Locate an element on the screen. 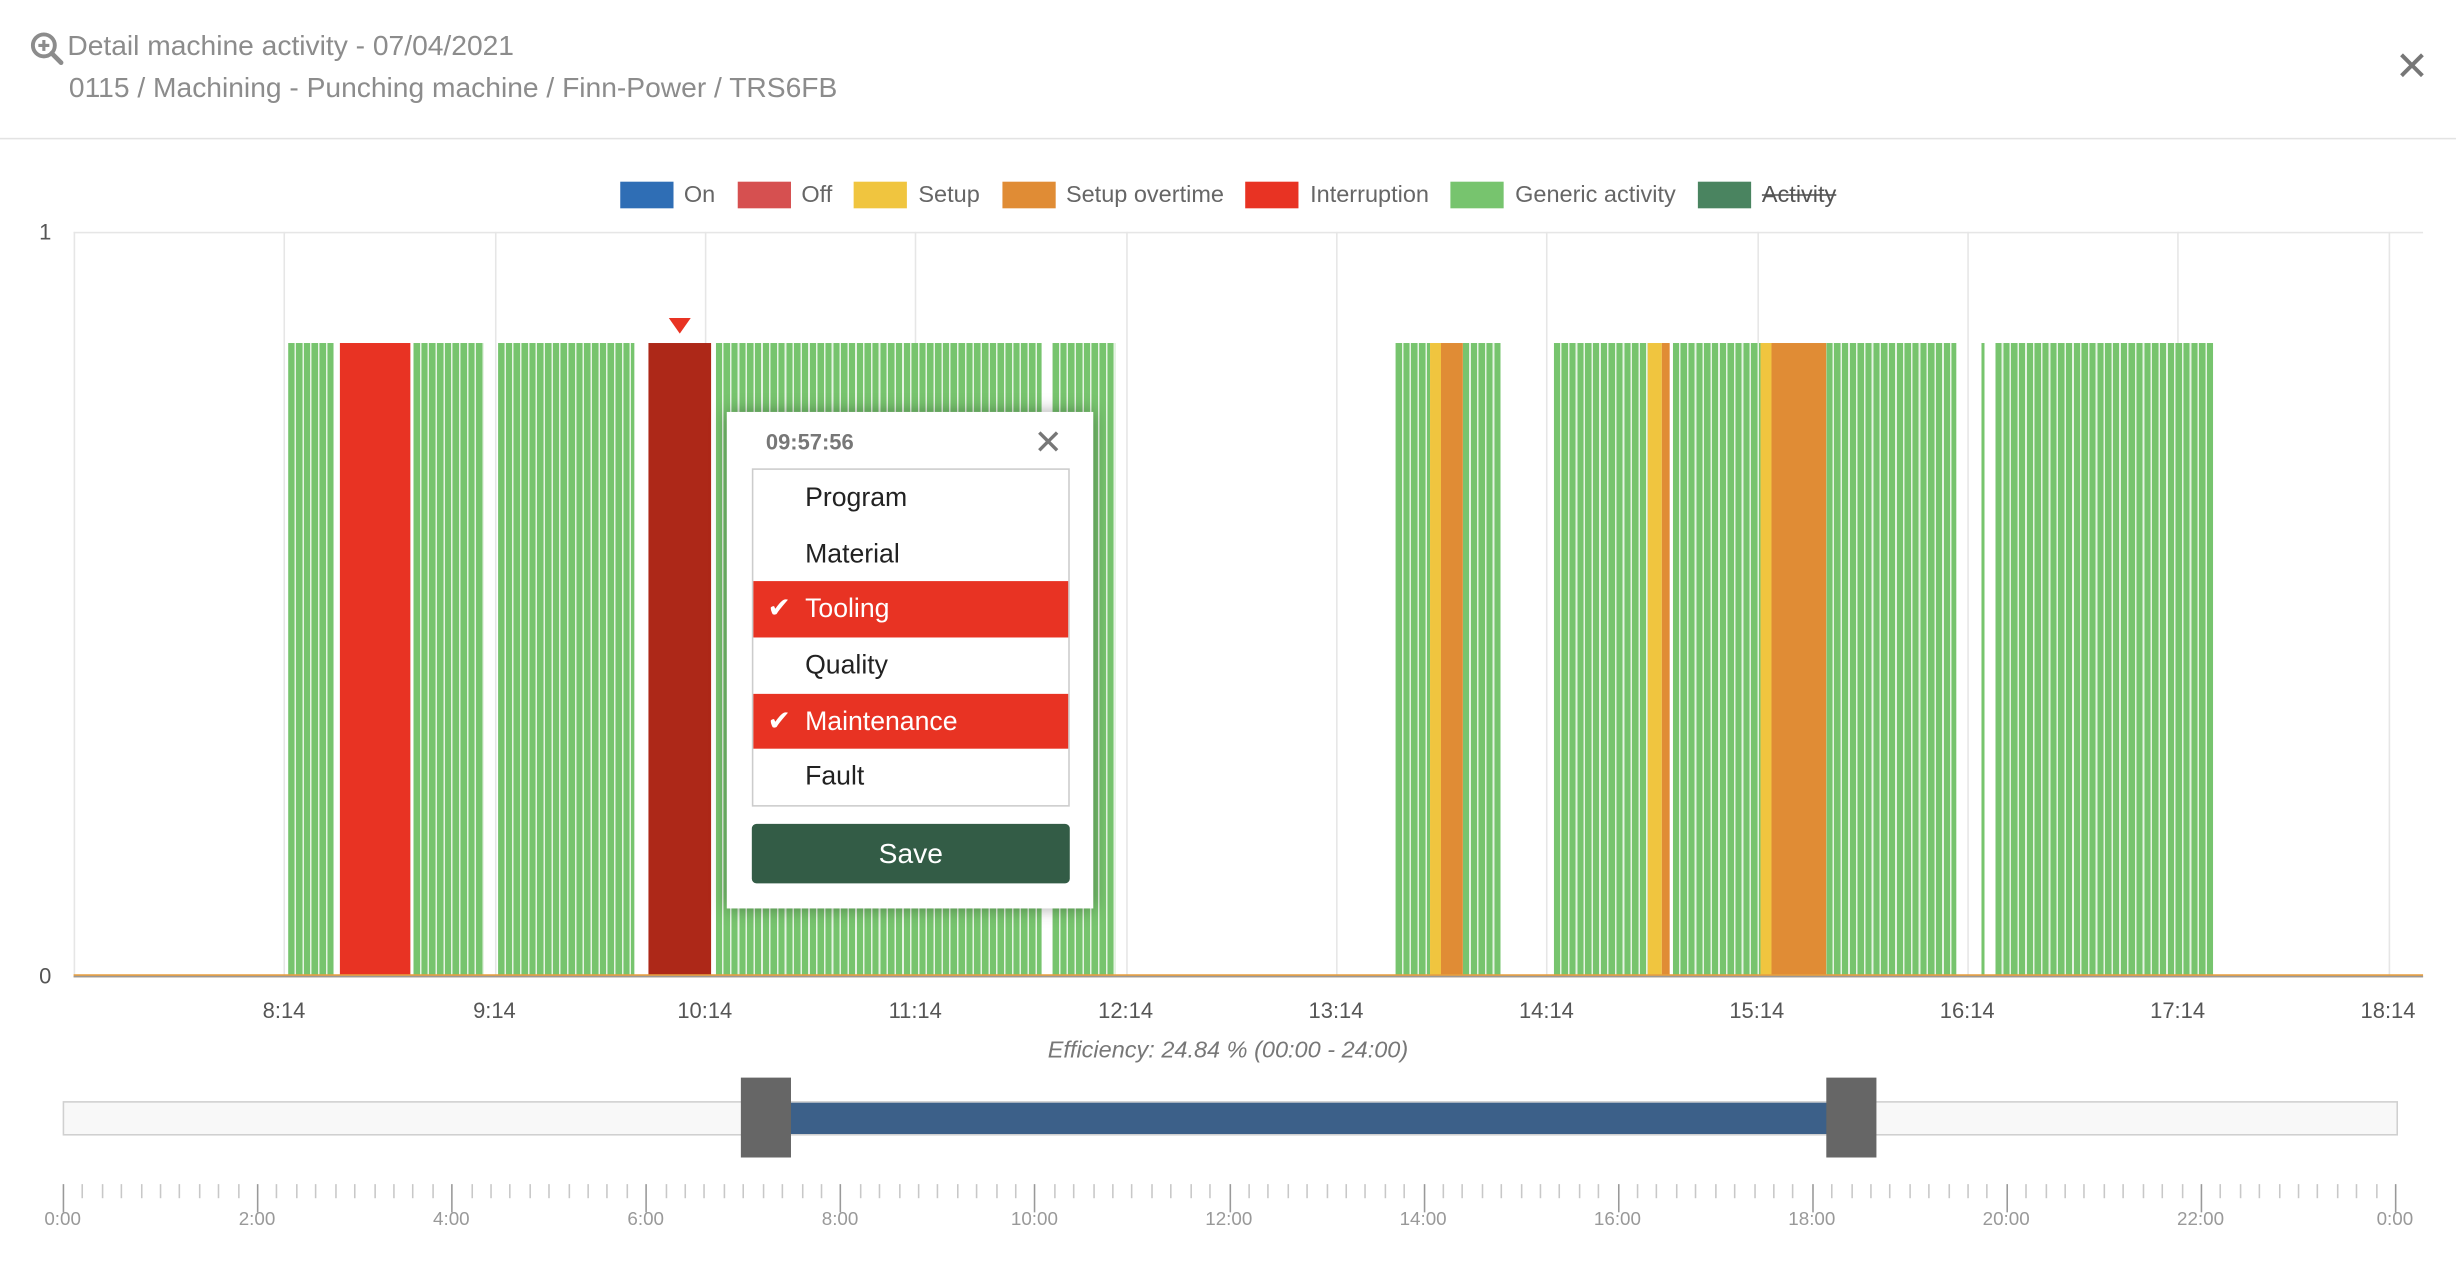 The height and width of the screenshot is (1270, 2456). reason-option: ✔ Maintenance is located at coordinates (911, 721).